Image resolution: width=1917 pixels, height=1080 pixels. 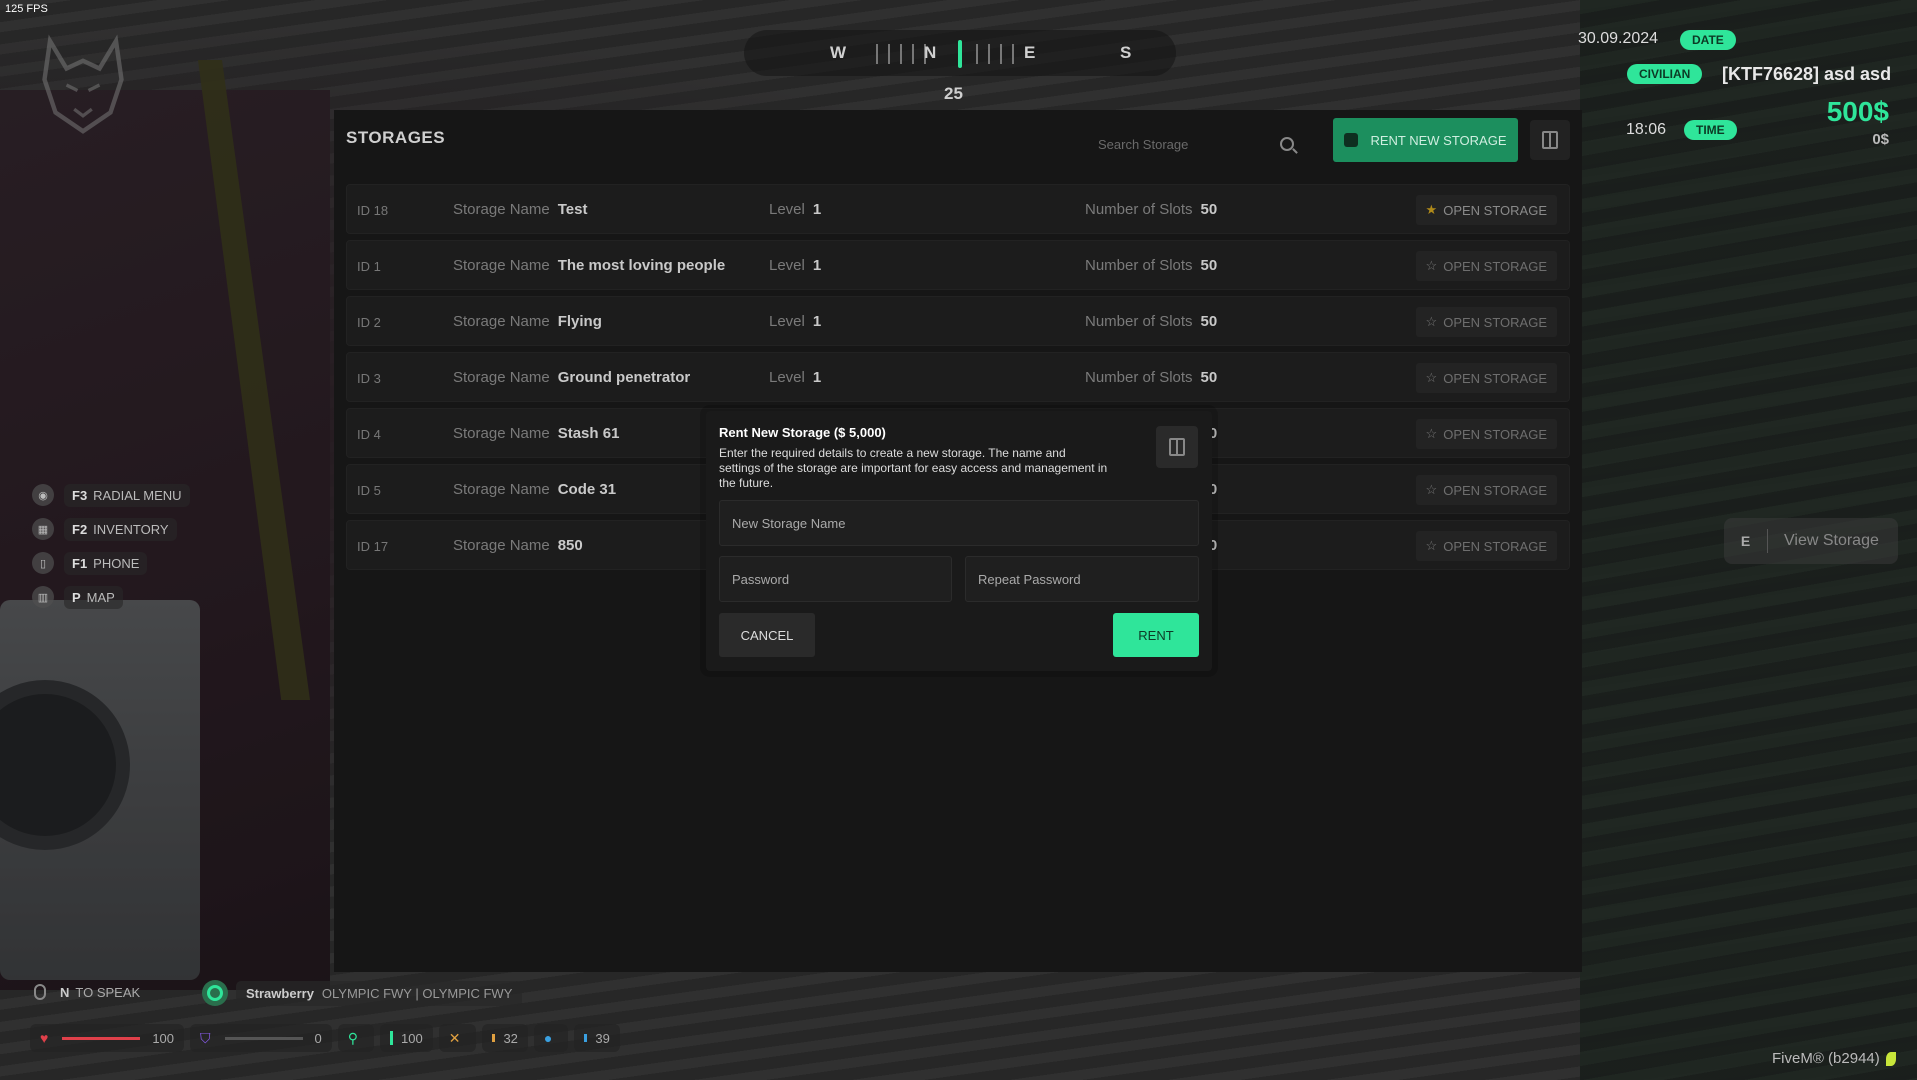 I want to click on storage-id: ID 4, so click(x=369, y=434).